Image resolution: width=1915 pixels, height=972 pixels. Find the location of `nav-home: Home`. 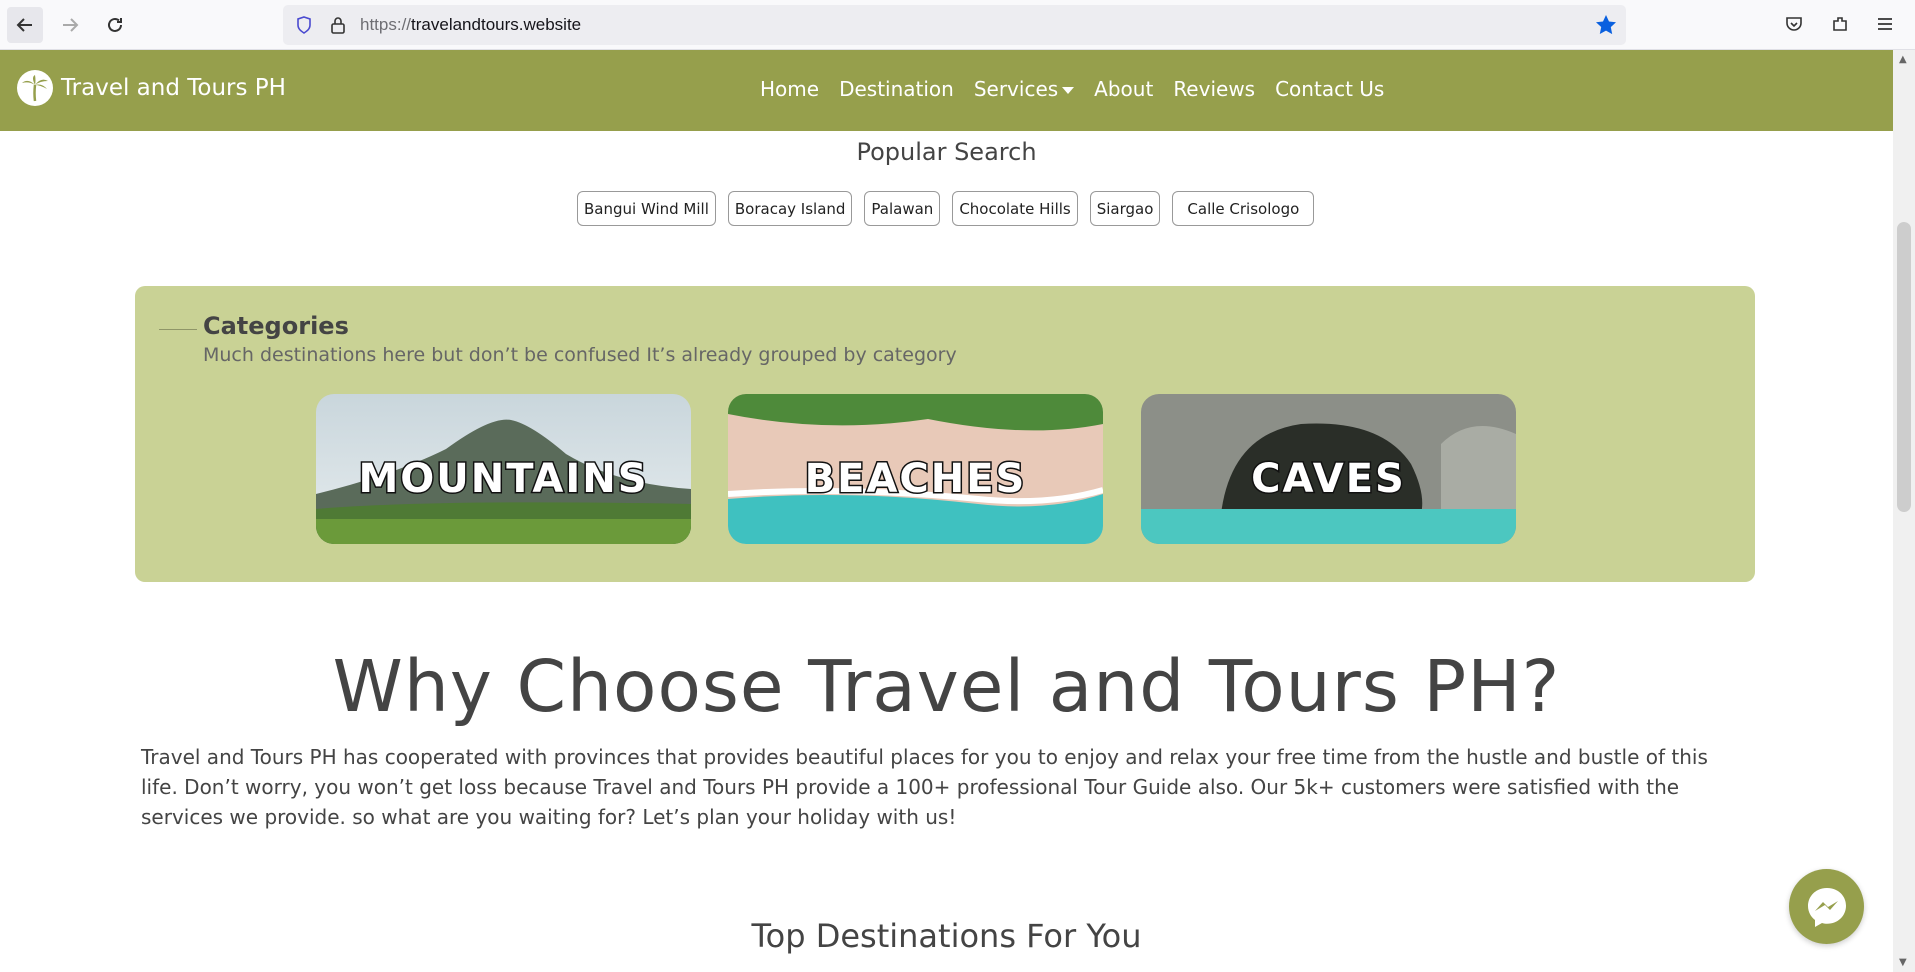

nav-home: Home is located at coordinates (789, 89).